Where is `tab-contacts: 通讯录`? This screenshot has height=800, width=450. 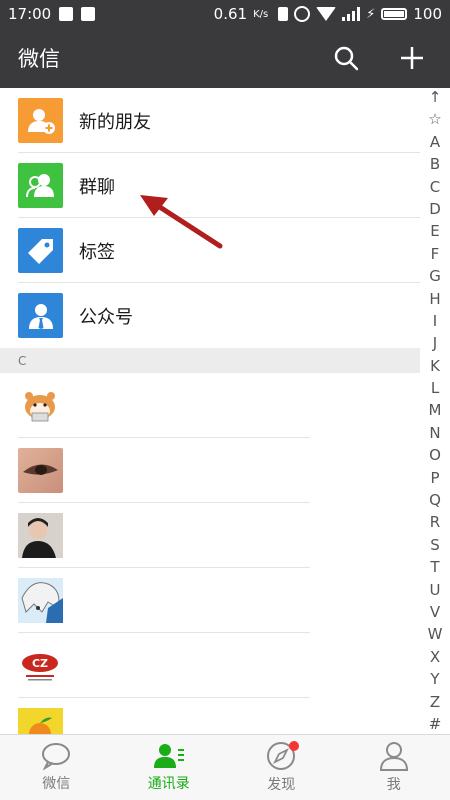
tab-contacts: 通讯录 is located at coordinates (169, 767).